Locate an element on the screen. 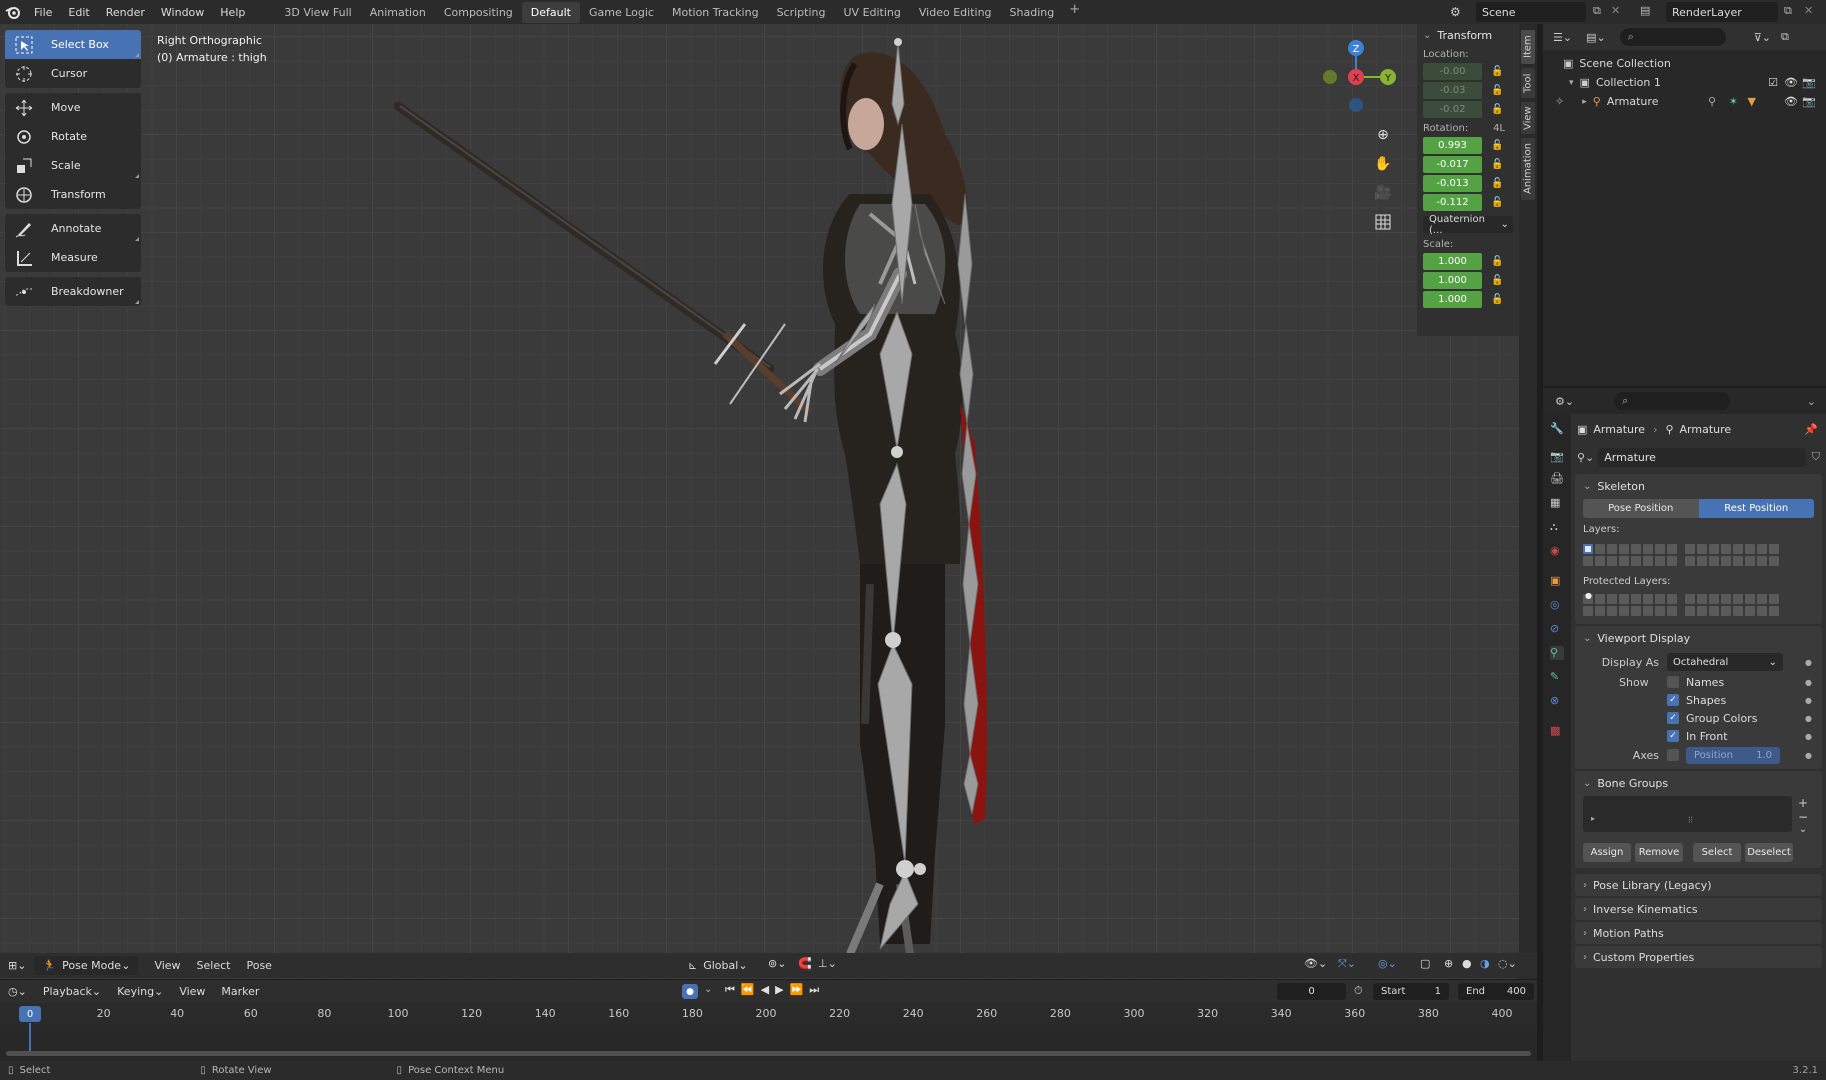 Image resolution: width=1826 pixels, height=1080 pixels. scene-tab-icon: ⛬ is located at coordinates (1557, 527).